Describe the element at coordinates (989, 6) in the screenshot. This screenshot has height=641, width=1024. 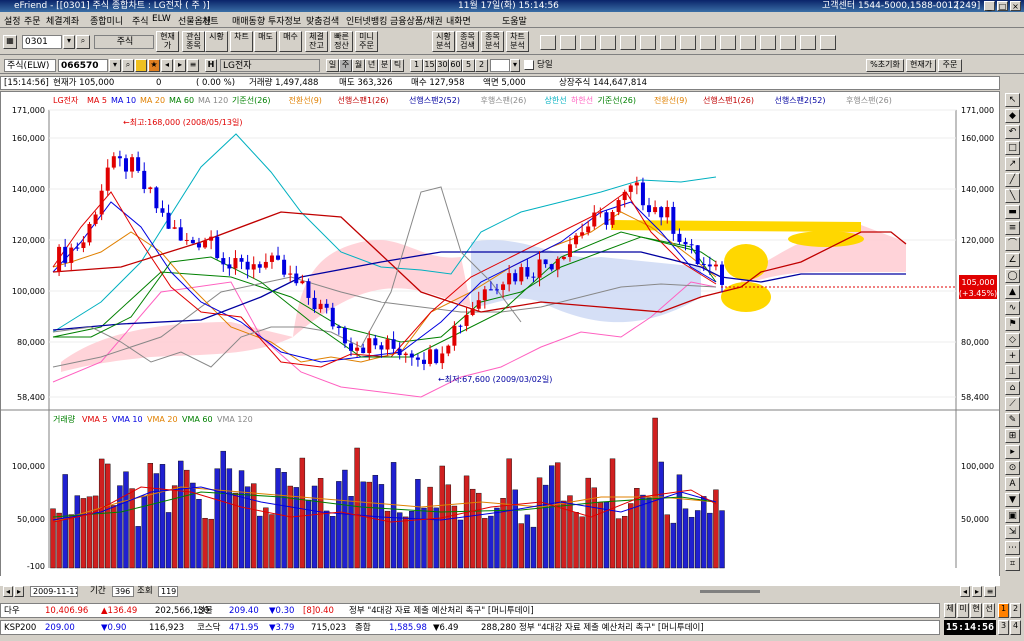
I see `minimize-button: _` at that location.